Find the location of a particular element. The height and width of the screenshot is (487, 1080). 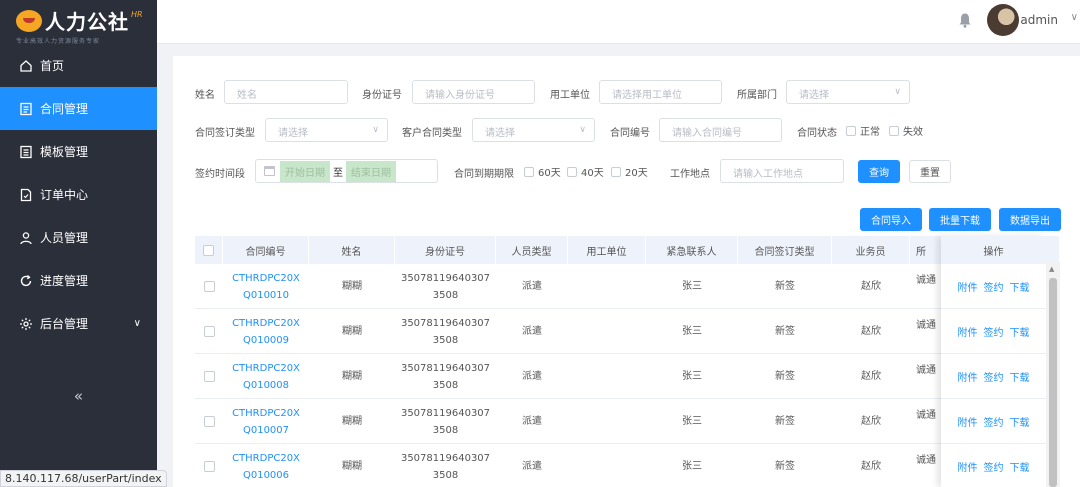

sign-type-cell-text: 新签 is located at coordinates (785, 376).